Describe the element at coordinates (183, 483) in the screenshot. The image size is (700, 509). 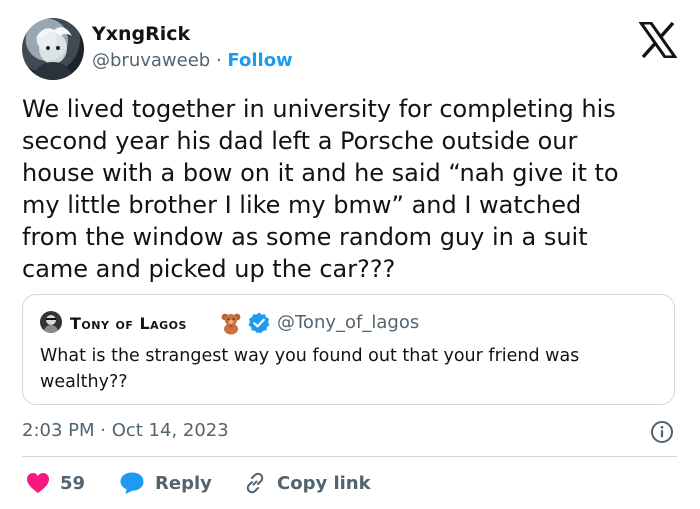
I see `reply-label: Reply` at that location.